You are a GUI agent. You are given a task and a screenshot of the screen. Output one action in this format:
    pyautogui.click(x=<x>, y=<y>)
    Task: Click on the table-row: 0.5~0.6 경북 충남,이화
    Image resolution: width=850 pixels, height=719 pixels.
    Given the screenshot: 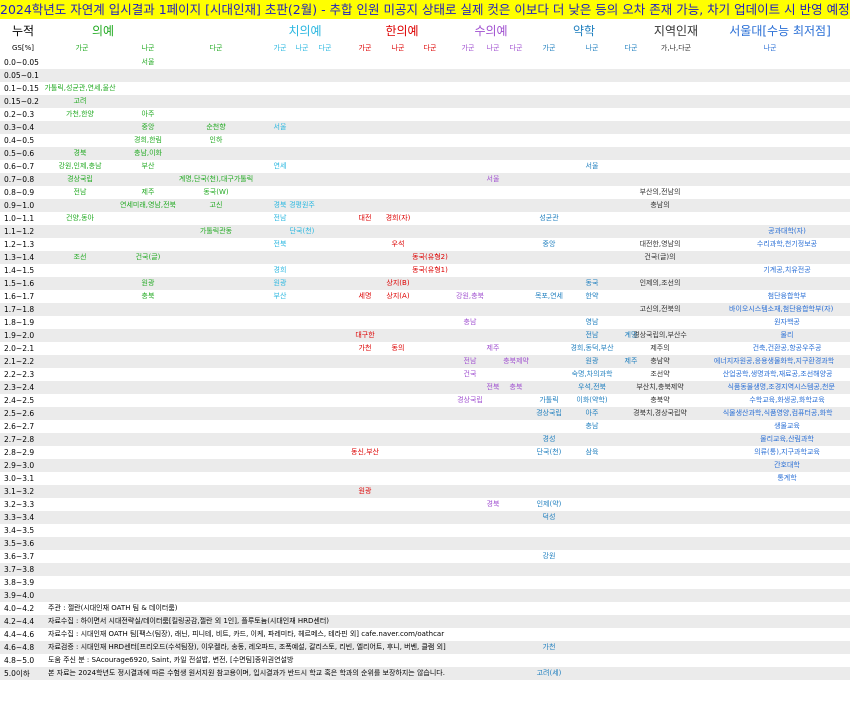 What is the action you would take?
    pyautogui.click(x=425, y=153)
    